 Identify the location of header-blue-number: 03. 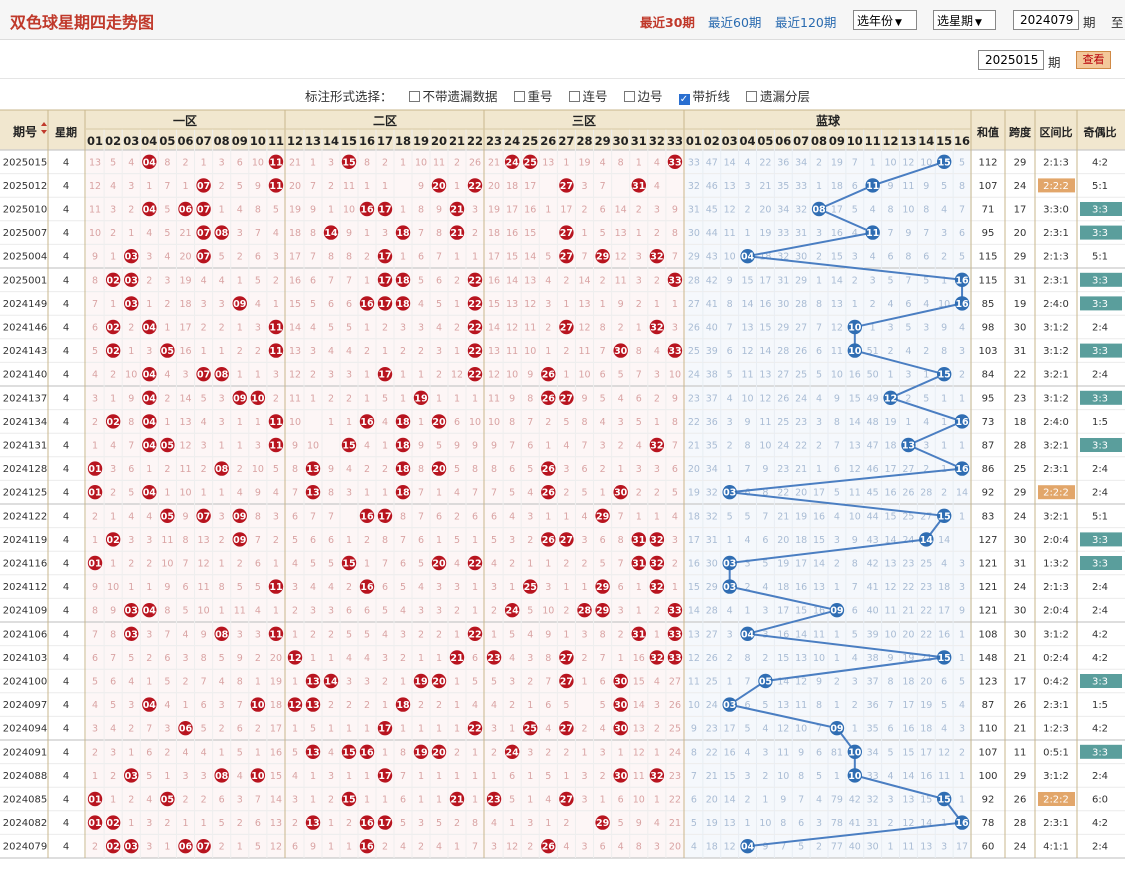
(730, 141).